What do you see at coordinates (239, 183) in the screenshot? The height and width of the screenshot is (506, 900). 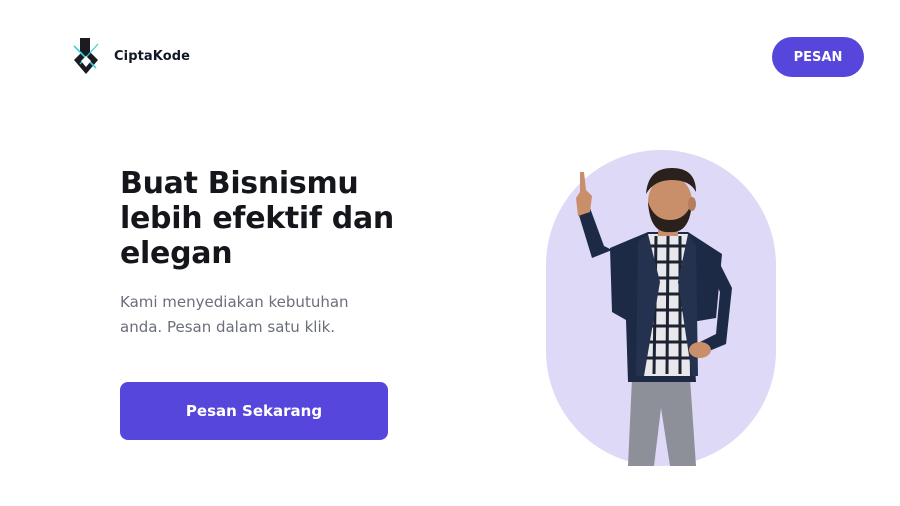 I see `headline-line: Buat Bisnismu` at bounding box center [239, 183].